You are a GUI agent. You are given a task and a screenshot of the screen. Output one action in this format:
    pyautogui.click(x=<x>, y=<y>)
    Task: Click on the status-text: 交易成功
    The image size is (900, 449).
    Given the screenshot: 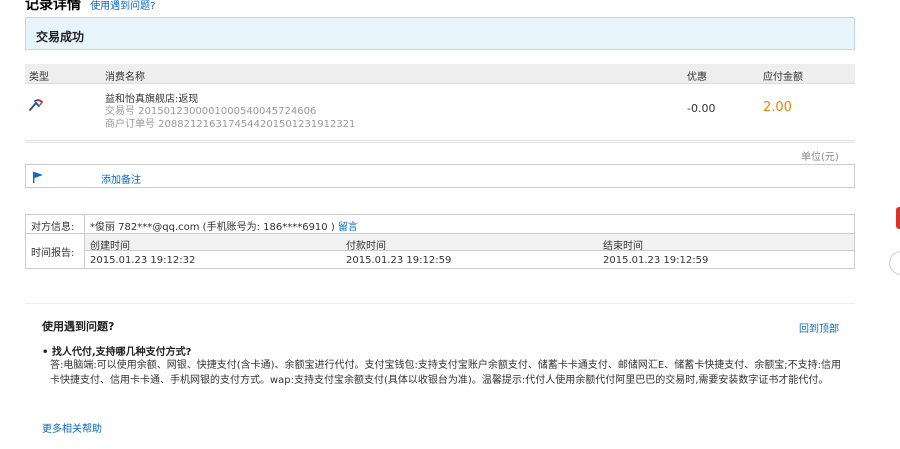 What is the action you would take?
    pyautogui.click(x=60, y=37)
    